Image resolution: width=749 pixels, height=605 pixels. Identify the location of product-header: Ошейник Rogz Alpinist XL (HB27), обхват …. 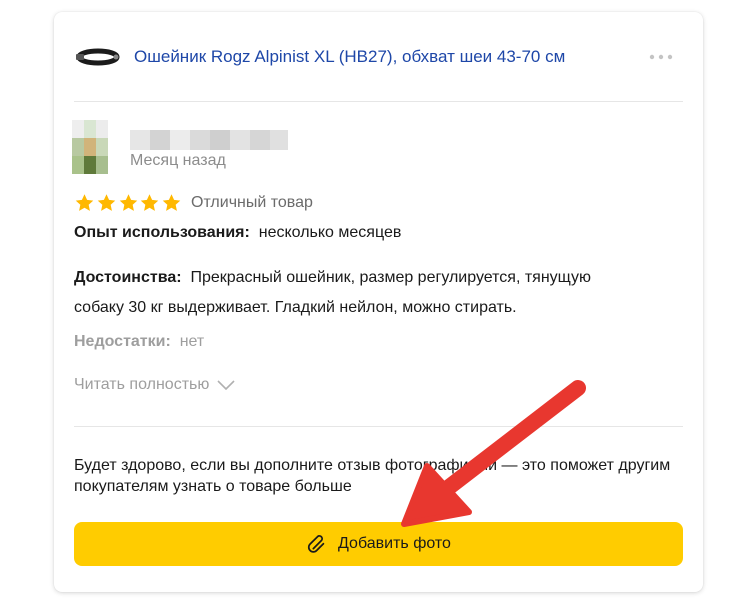
(378, 57).